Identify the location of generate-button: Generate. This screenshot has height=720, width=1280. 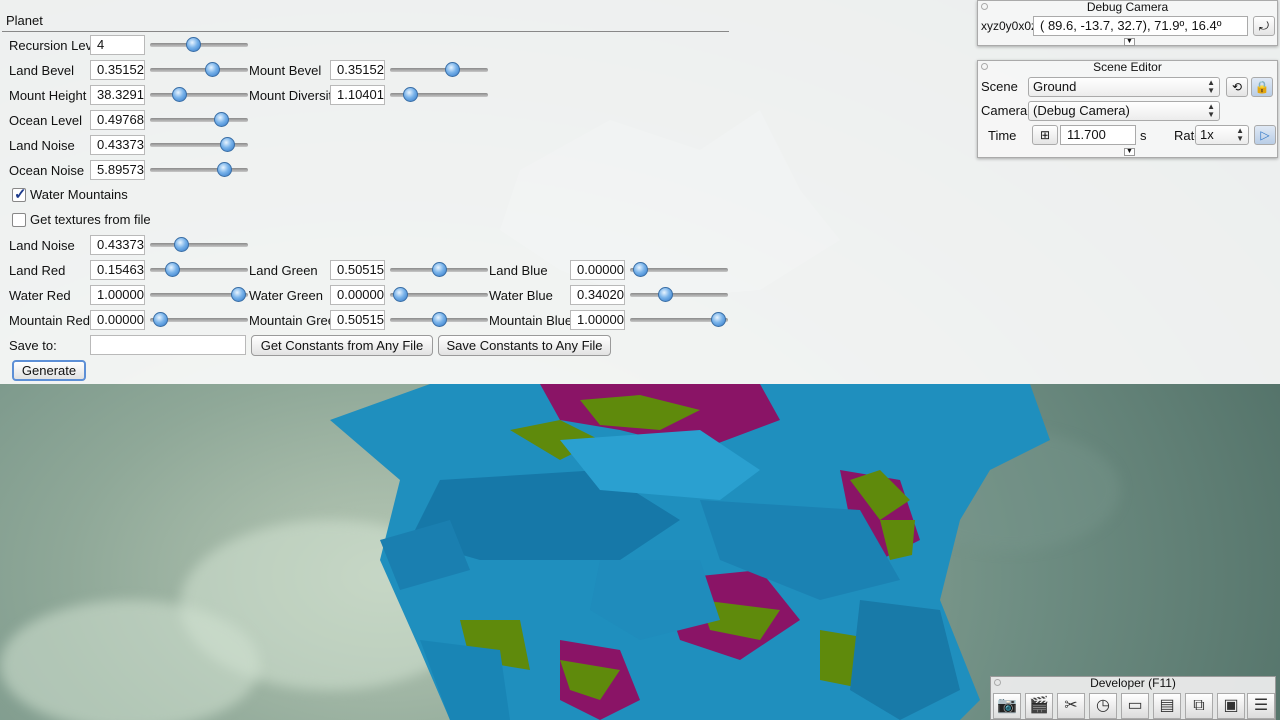
(49, 370).